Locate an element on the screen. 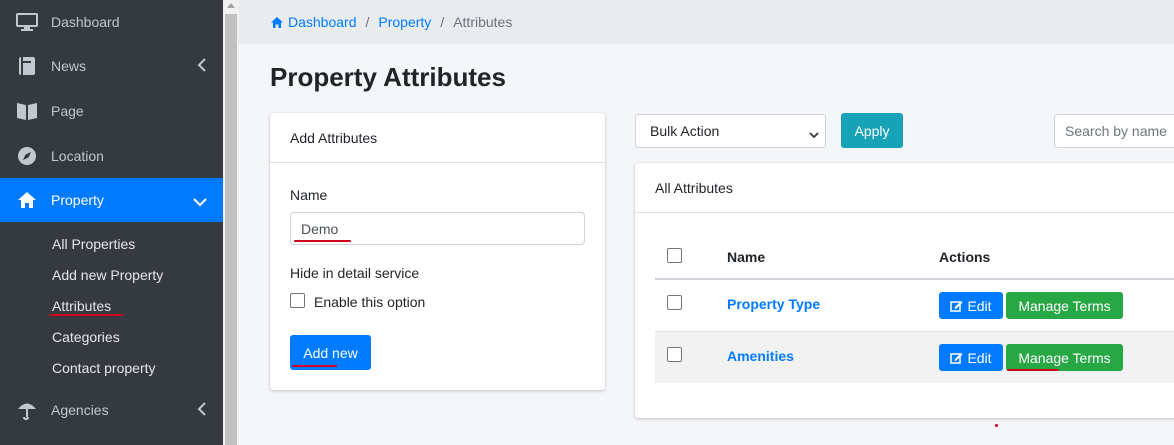 Image resolution: width=1174 pixels, height=445 pixels. search-input: Search by name is located at coordinates (1114, 131).